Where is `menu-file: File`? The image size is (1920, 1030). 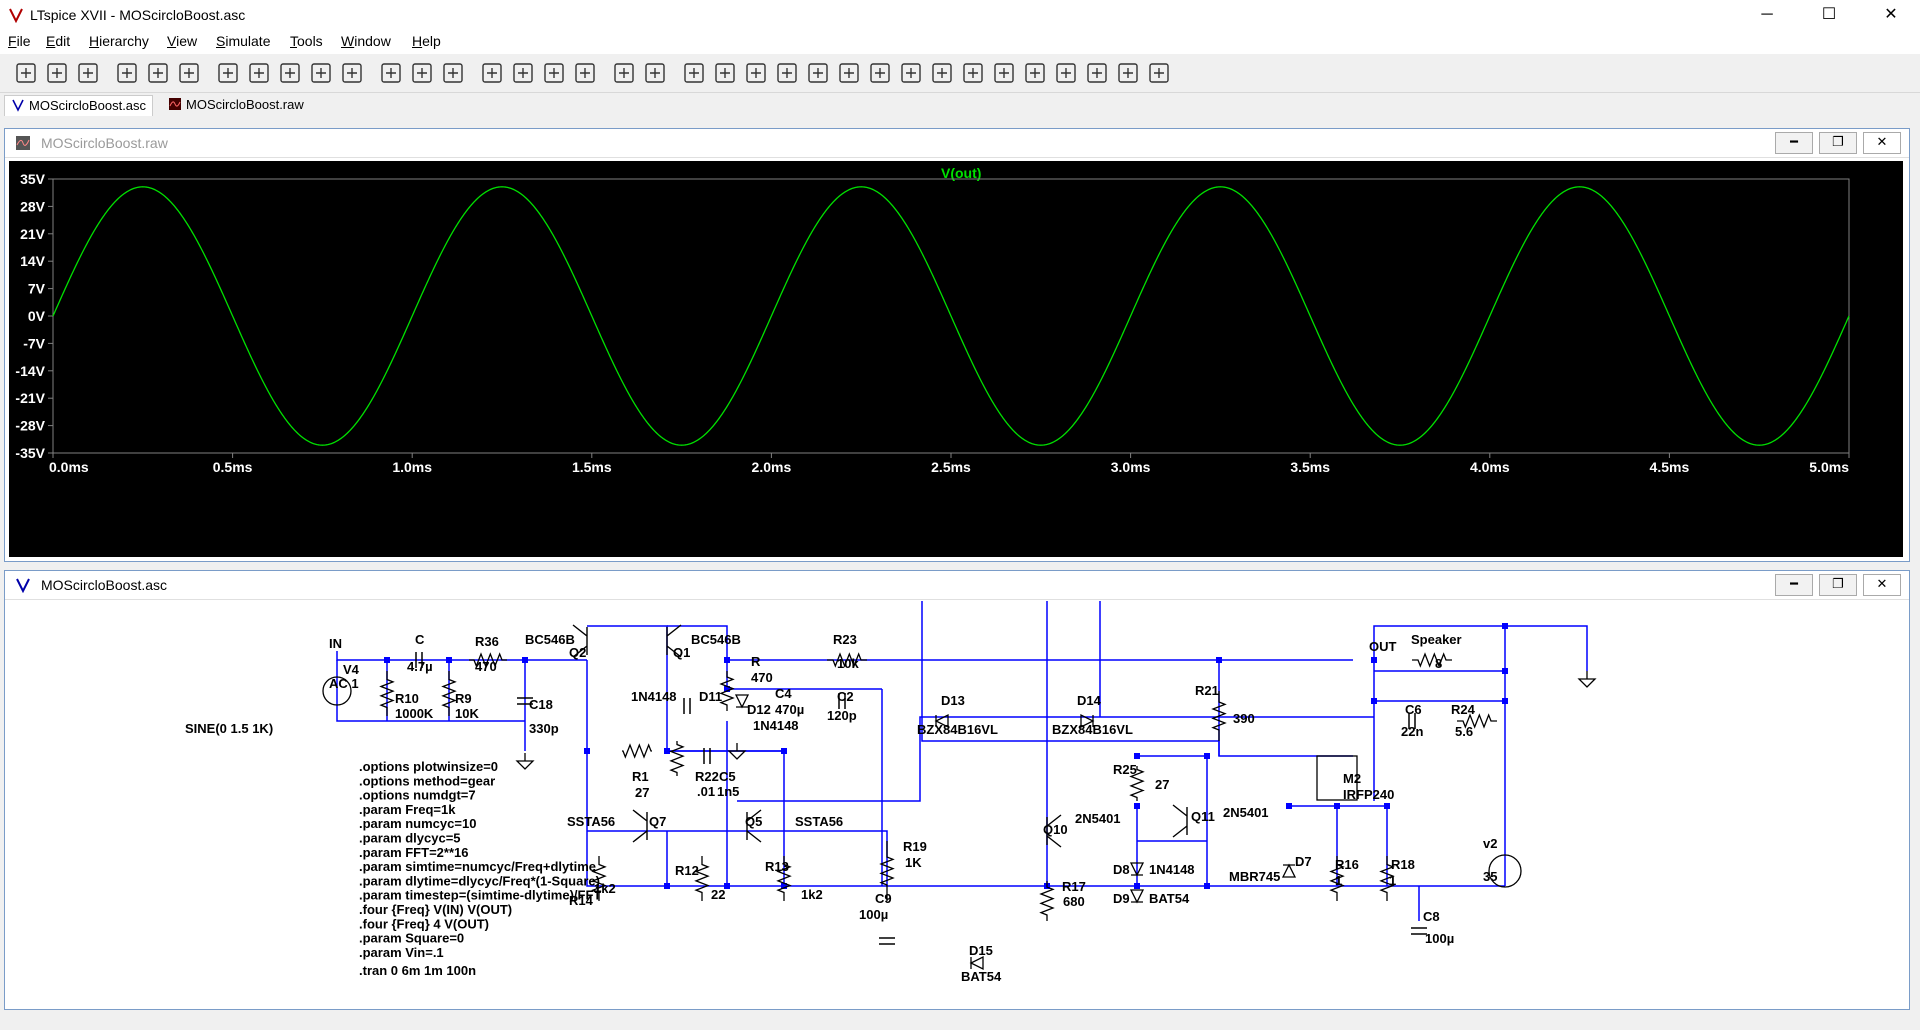 menu-file: File is located at coordinates (19, 41).